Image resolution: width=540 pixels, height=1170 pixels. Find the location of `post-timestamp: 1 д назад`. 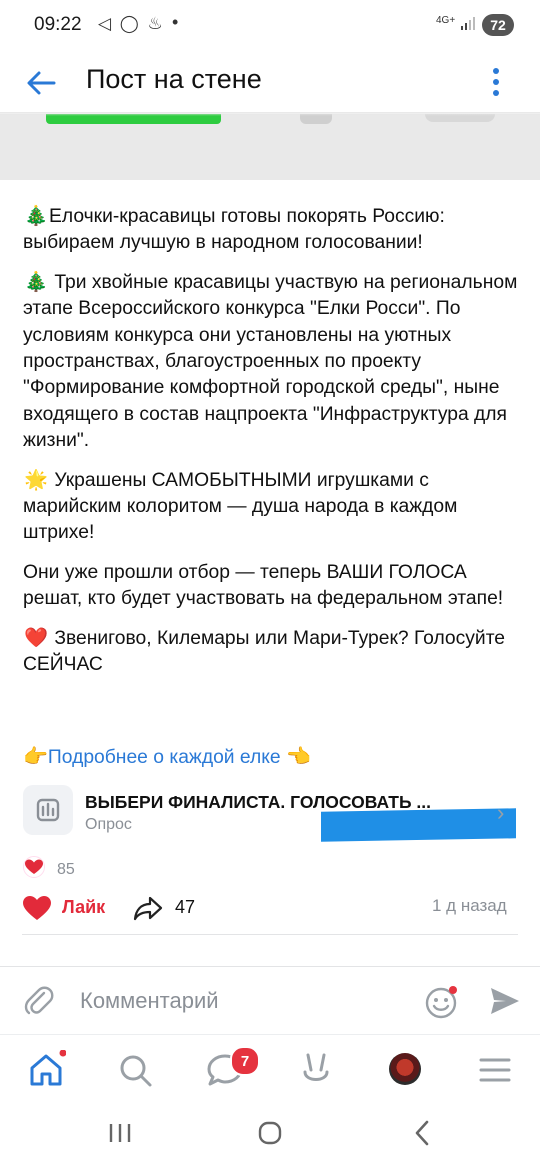

post-timestamp: 1 д назад is located at coordinates (469, 905).